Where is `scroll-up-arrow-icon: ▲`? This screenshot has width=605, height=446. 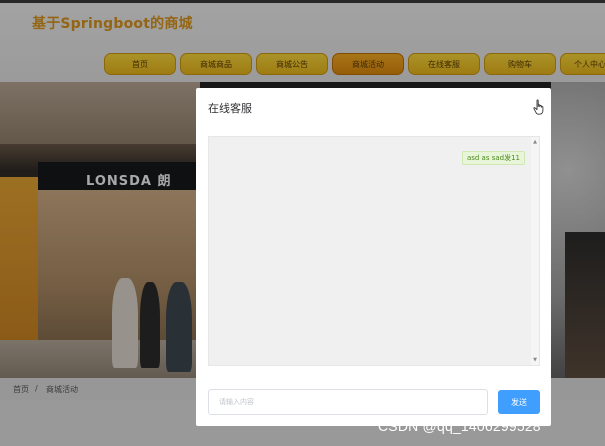 scroll-up-arrow-icon: ▲ is located at coordinates (535, 142).